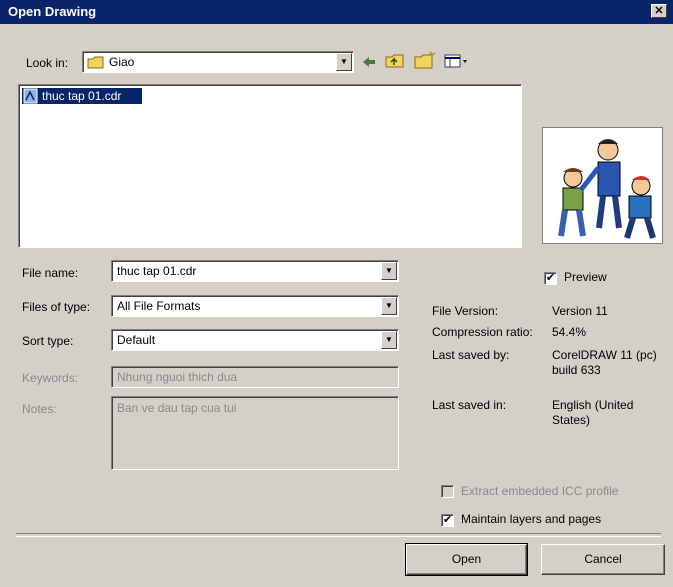  I want to click on extract-icc-label: Extract embedded ICC profile, so click(540, 491).